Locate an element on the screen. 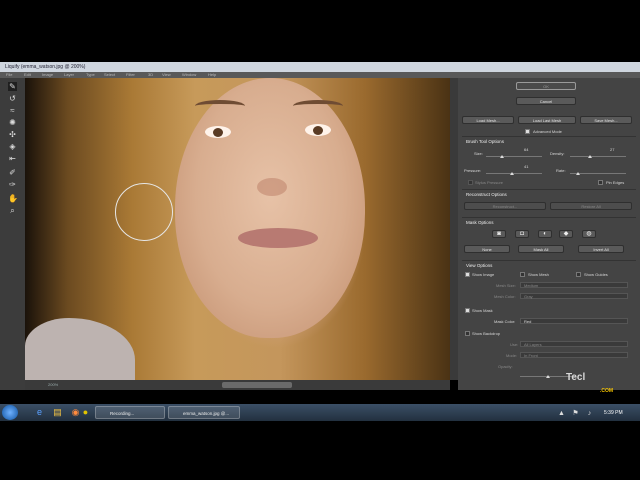 This screenshot has width=640, height=480. mesh-size-select: Medium is located at coordinates (574, 285).